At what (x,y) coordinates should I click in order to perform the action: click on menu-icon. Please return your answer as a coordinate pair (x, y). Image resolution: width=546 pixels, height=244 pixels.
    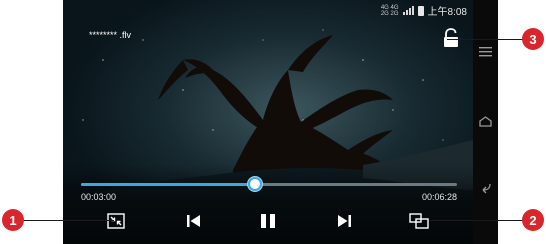
    Looking at the image, I should click on (485, 51).